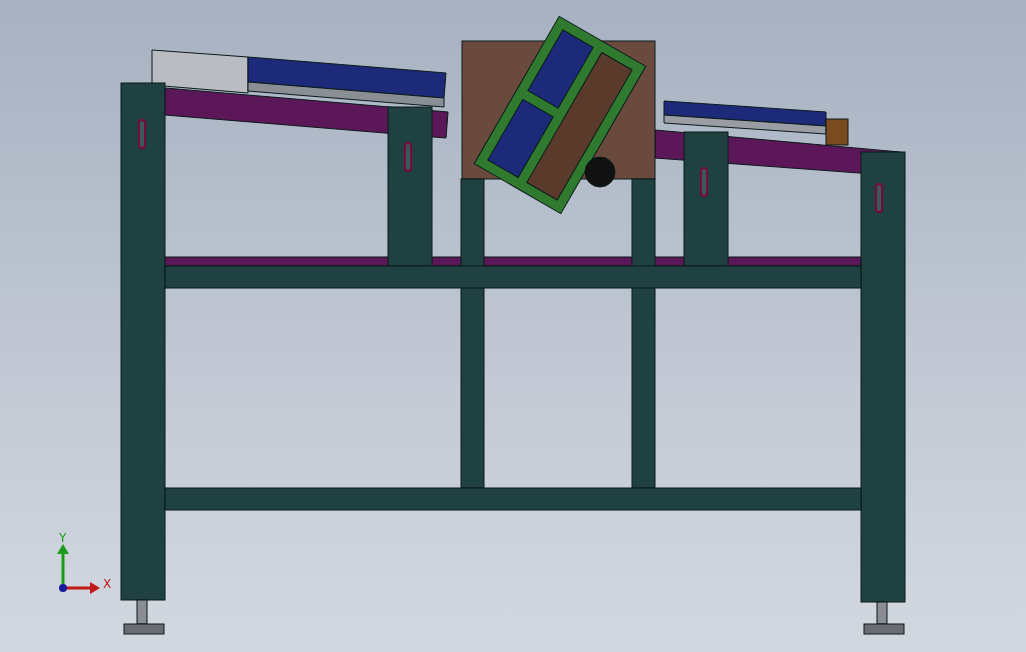 The height and width of the screenshot is (652, 1026). What do you see at coordinates (78, 569) in the screenshot?
I see `axis-triad-icon` at bounding box center [78, 569].